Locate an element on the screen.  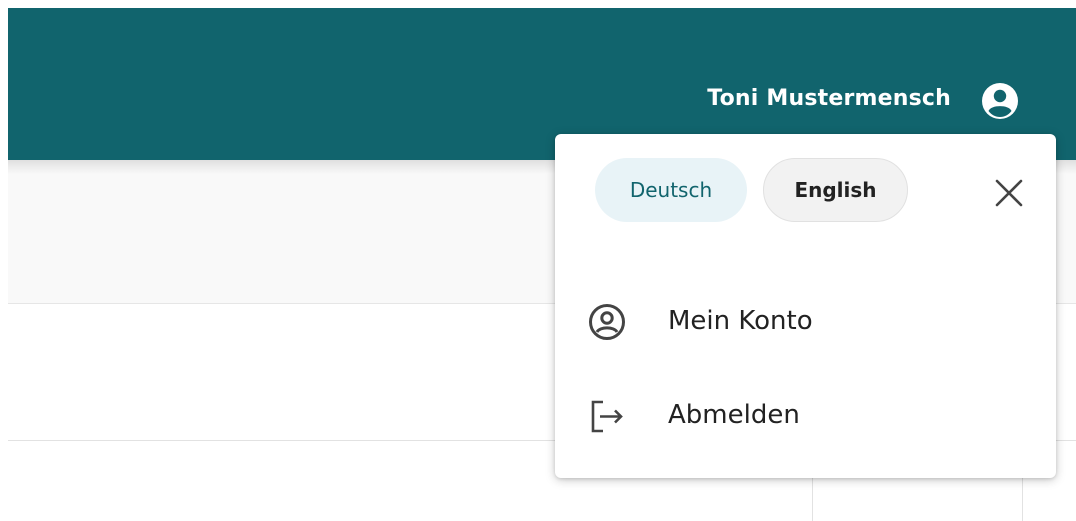
user-name: Toni Mustermensch is located at coordinates (829, 98).